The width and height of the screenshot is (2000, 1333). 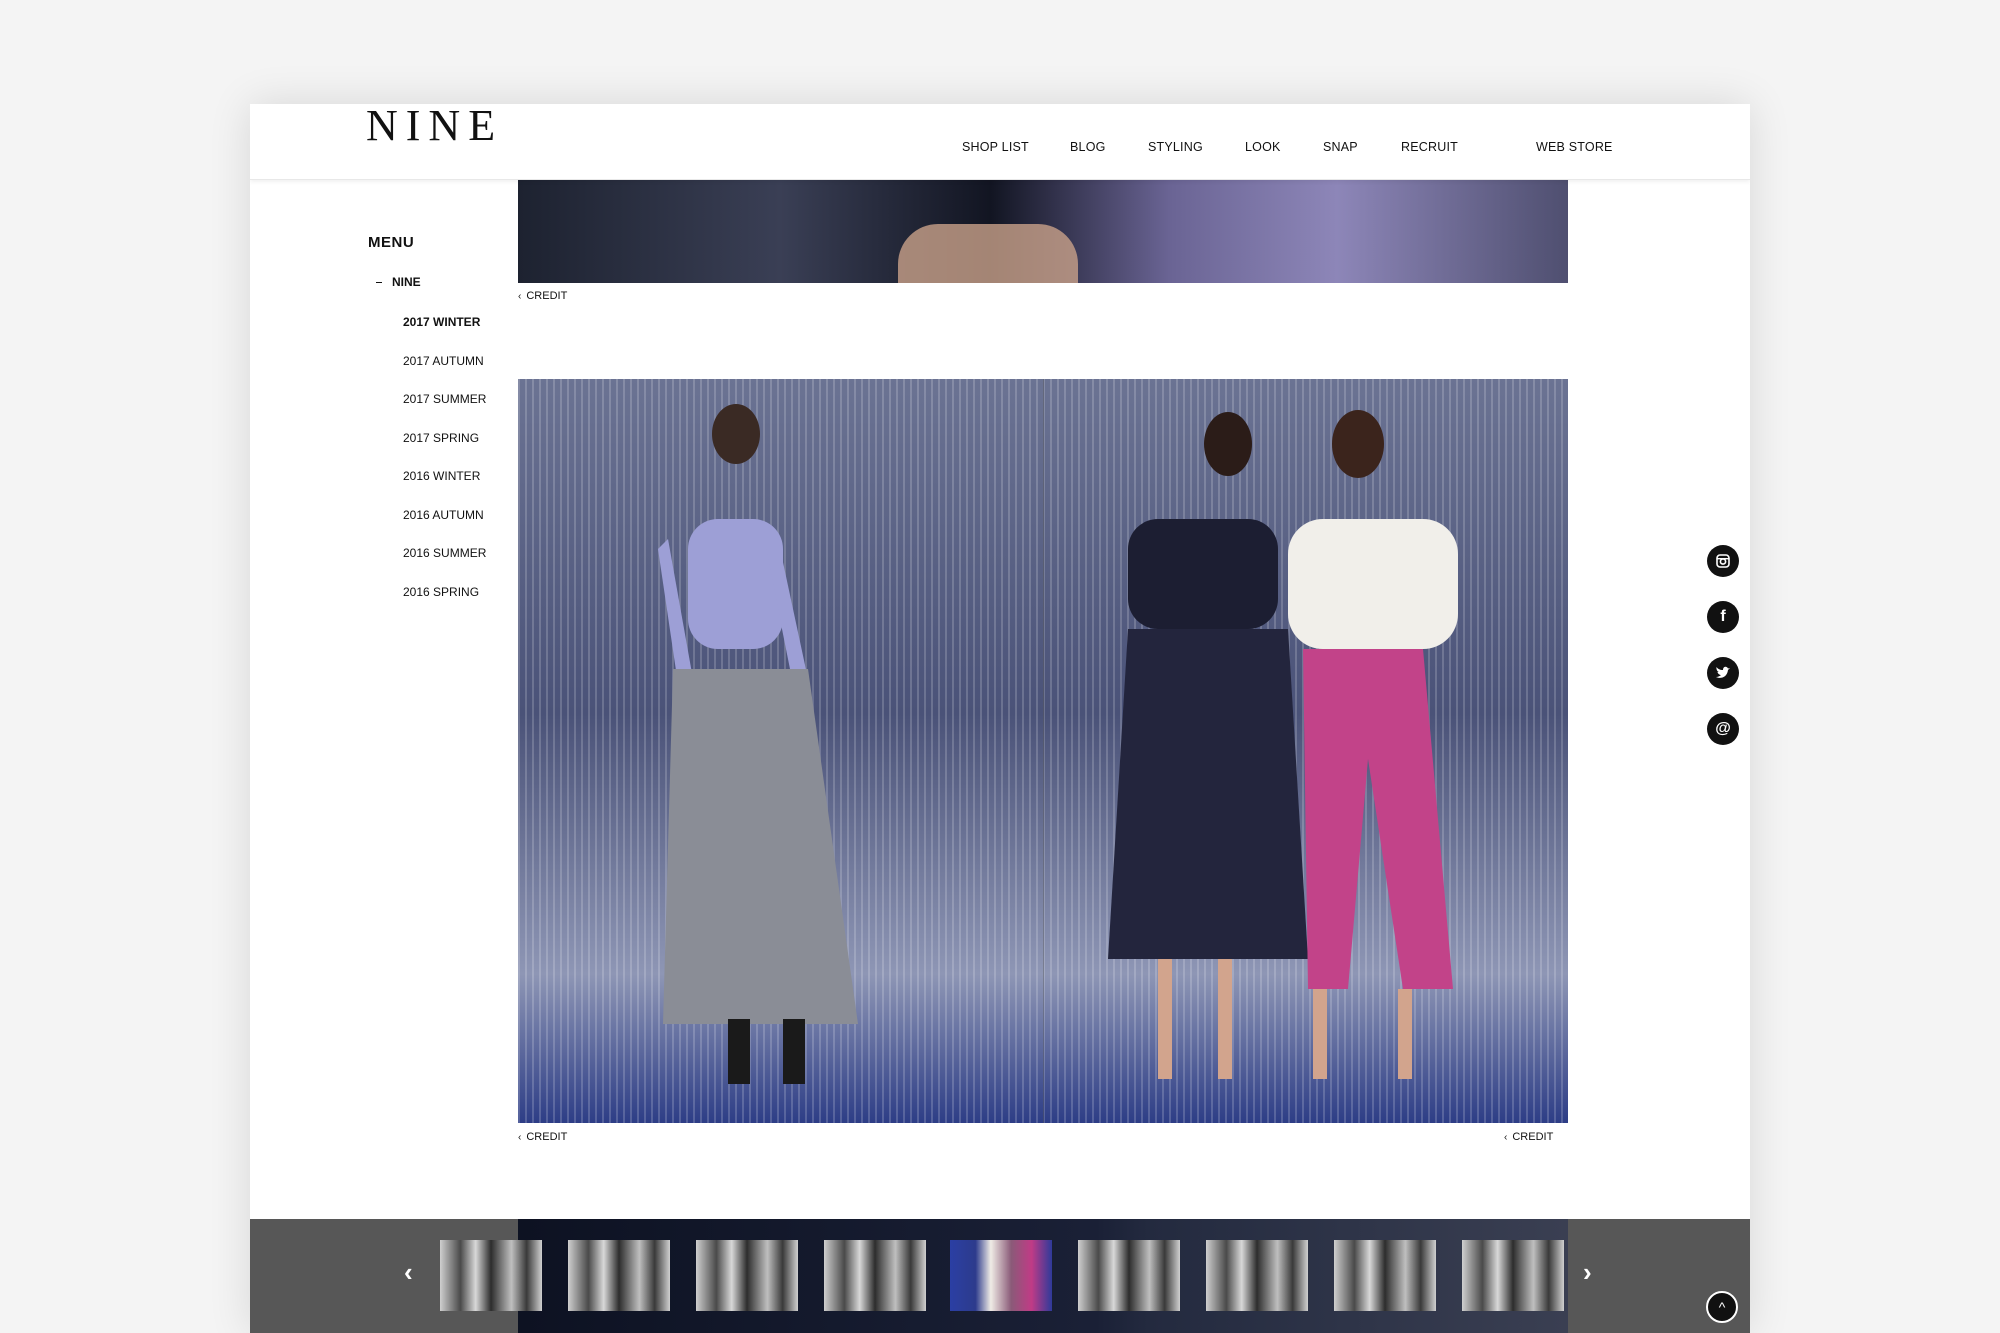 What do you see at coordinates (444, 604) in the screenshot?
I see `menu-item-2016-spring: 2016 SPRING` at bounding box center [444, 604].